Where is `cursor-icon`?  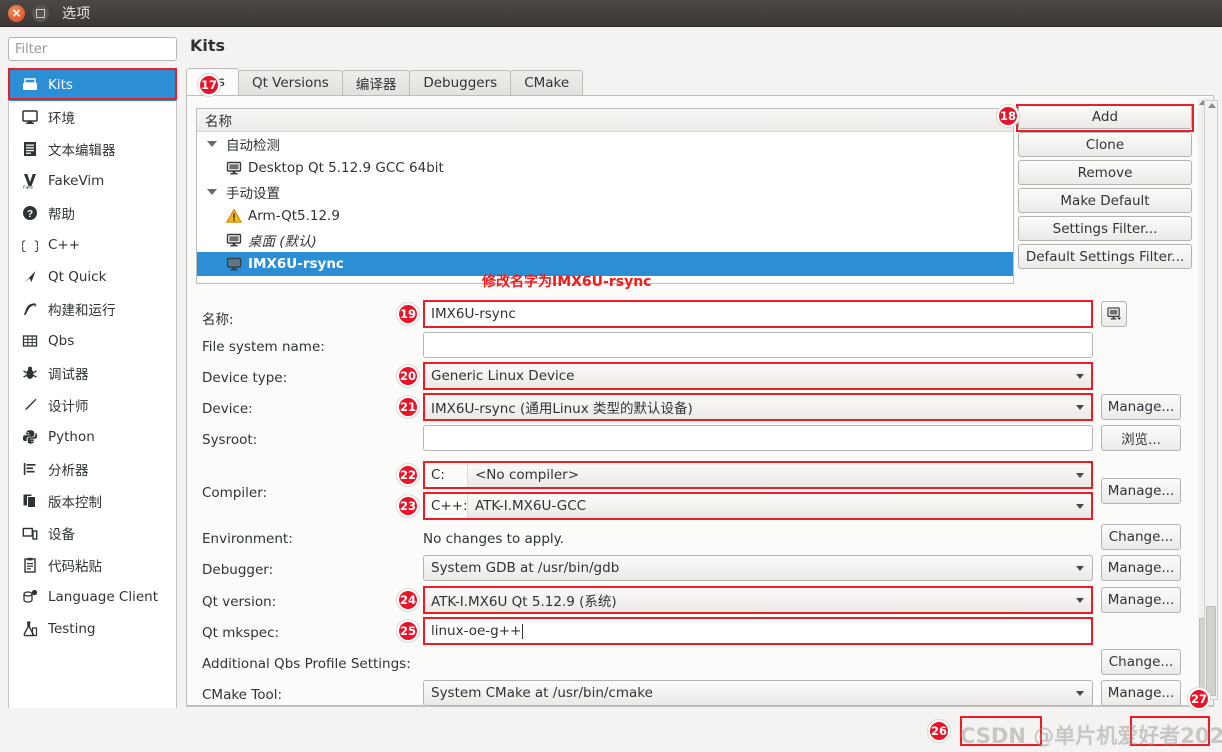
cursor-icon is located at coordinates (30, 277).